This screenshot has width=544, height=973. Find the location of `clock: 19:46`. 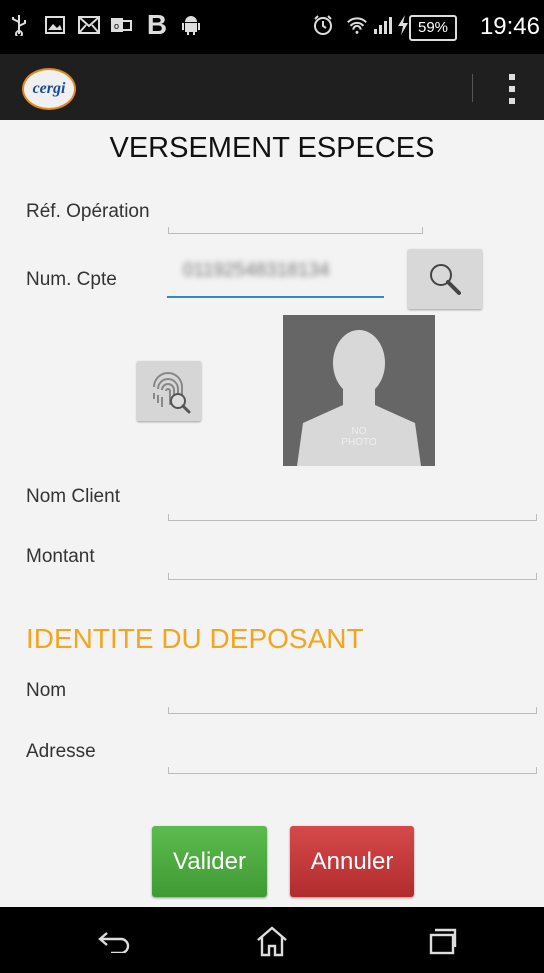

clock: 19:46 is located at coordinates (509, 26).